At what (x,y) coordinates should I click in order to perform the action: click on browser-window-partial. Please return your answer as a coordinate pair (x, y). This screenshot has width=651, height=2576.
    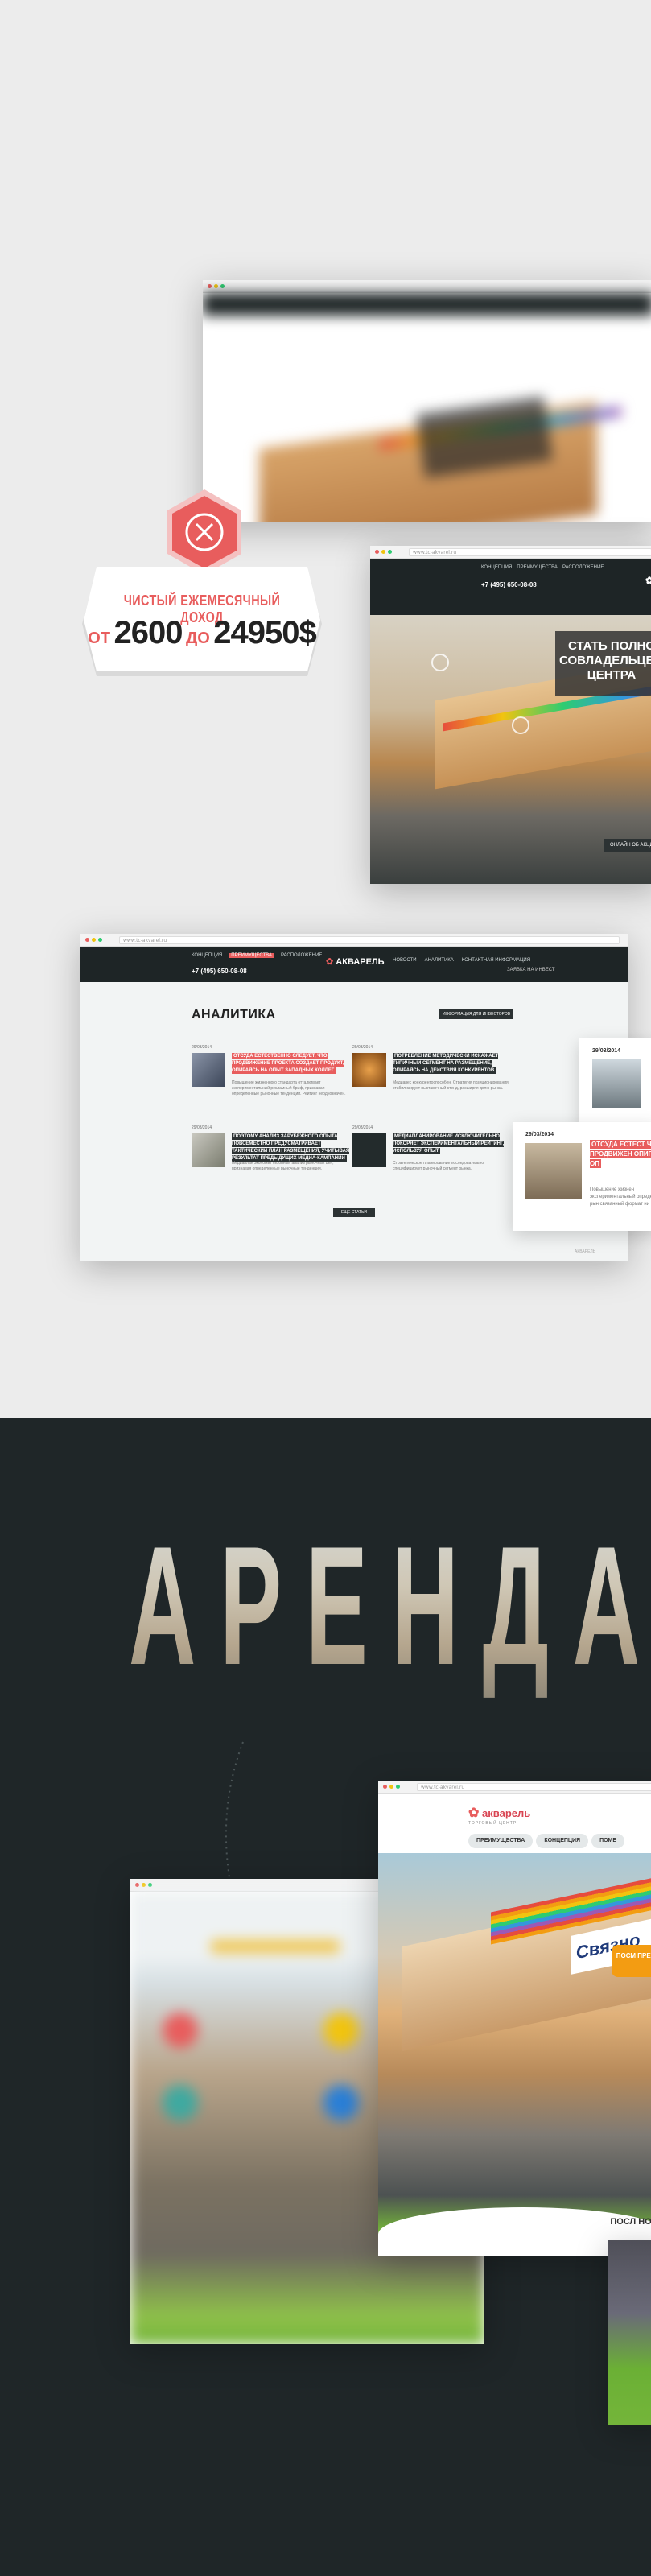
    Looking at the image, I should click on (629, 2332).